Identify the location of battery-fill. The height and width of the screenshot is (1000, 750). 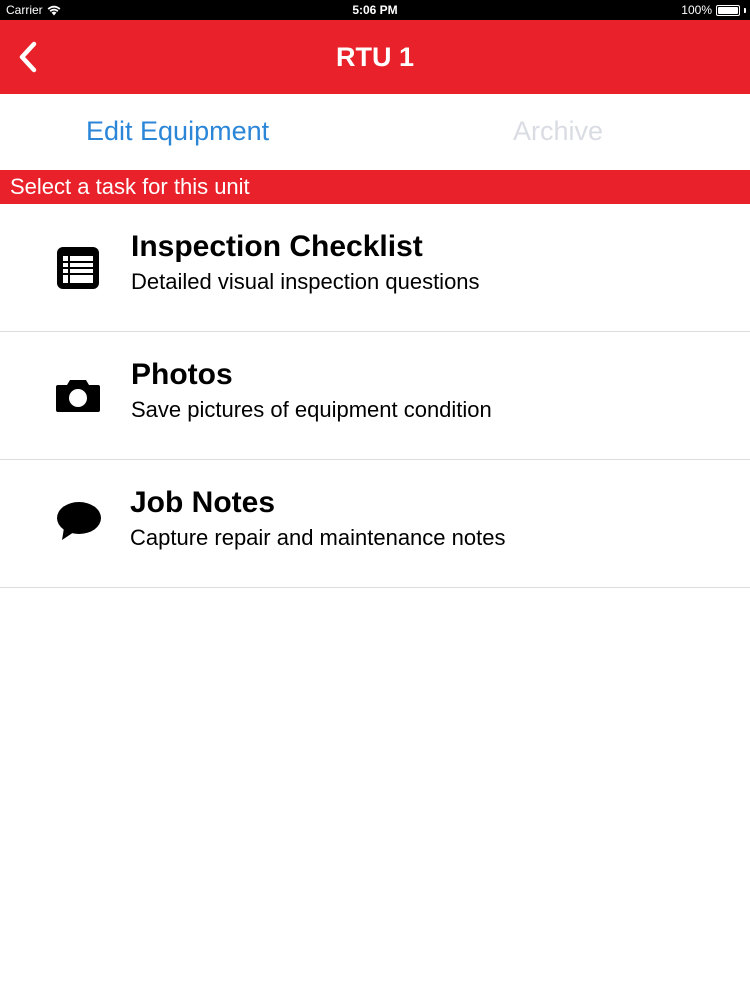
(728, 10).